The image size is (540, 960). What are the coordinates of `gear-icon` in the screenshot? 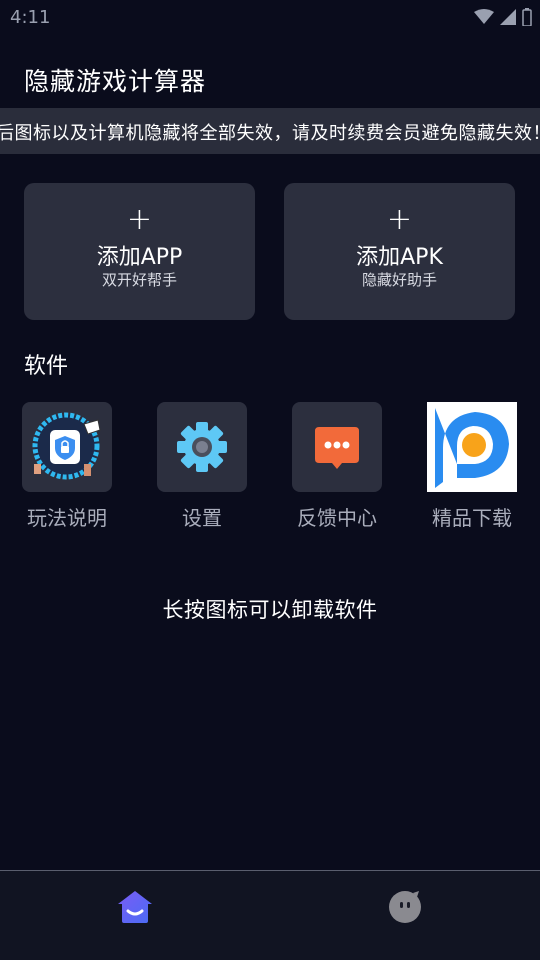 It's located at (202, 447).